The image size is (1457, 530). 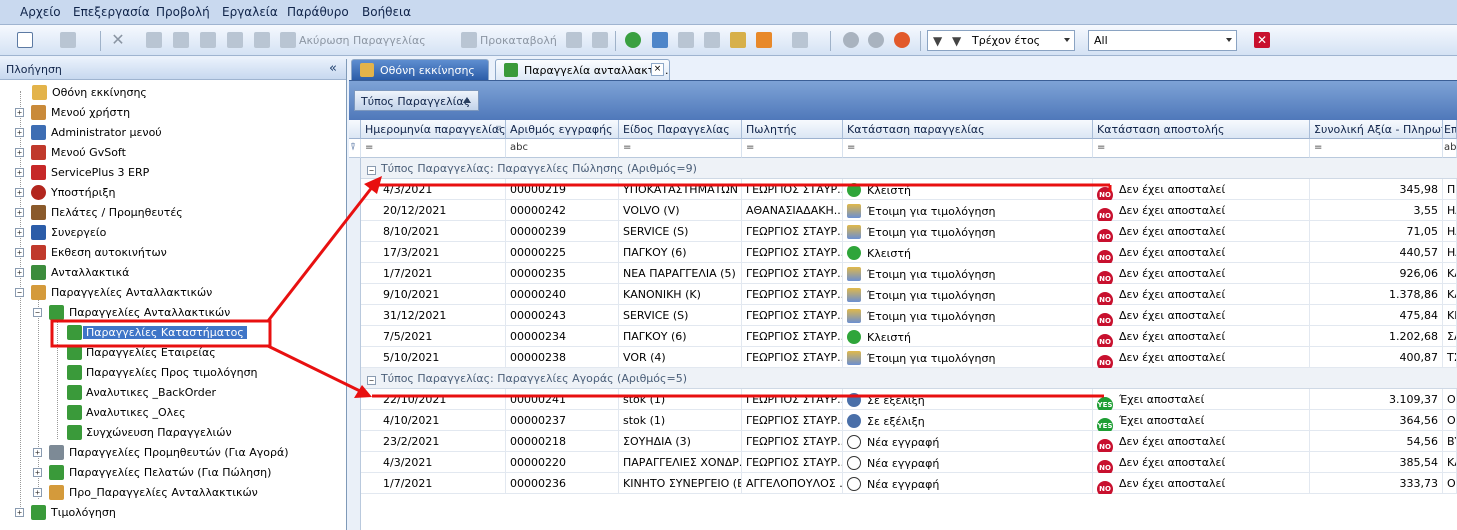 What do you see at coordinates (562, 129) in the screenshot?
I see `col-record-number: Αριθμός εγγραφής` at bounding box center [562, 129].